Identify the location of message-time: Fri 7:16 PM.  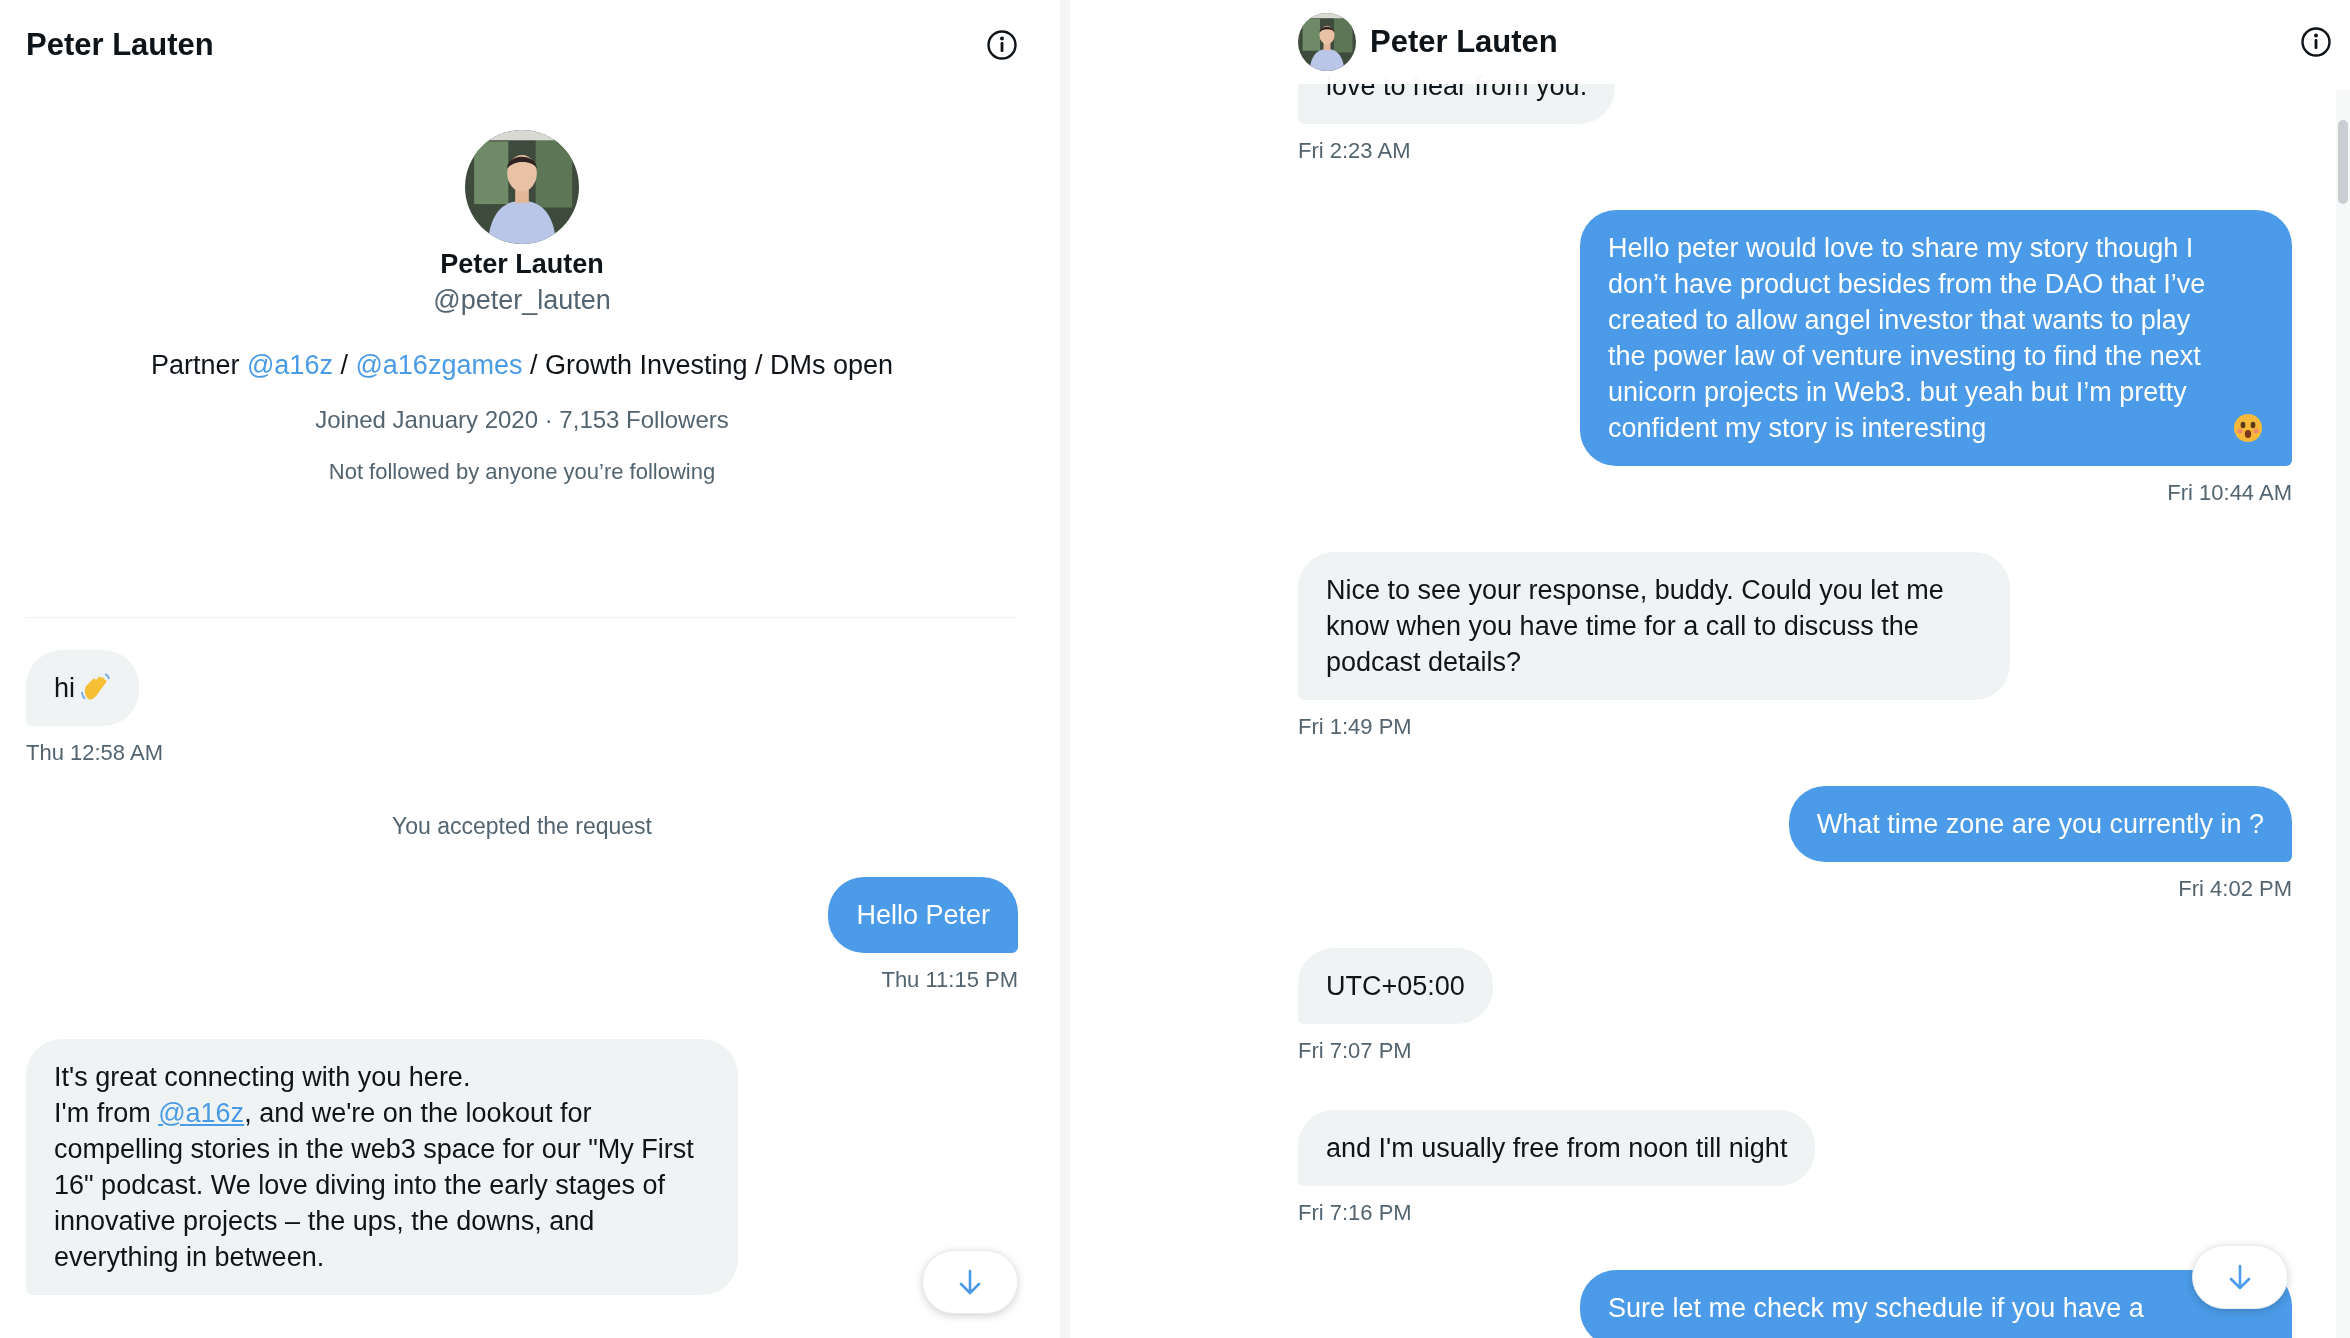
(1355, 1213).